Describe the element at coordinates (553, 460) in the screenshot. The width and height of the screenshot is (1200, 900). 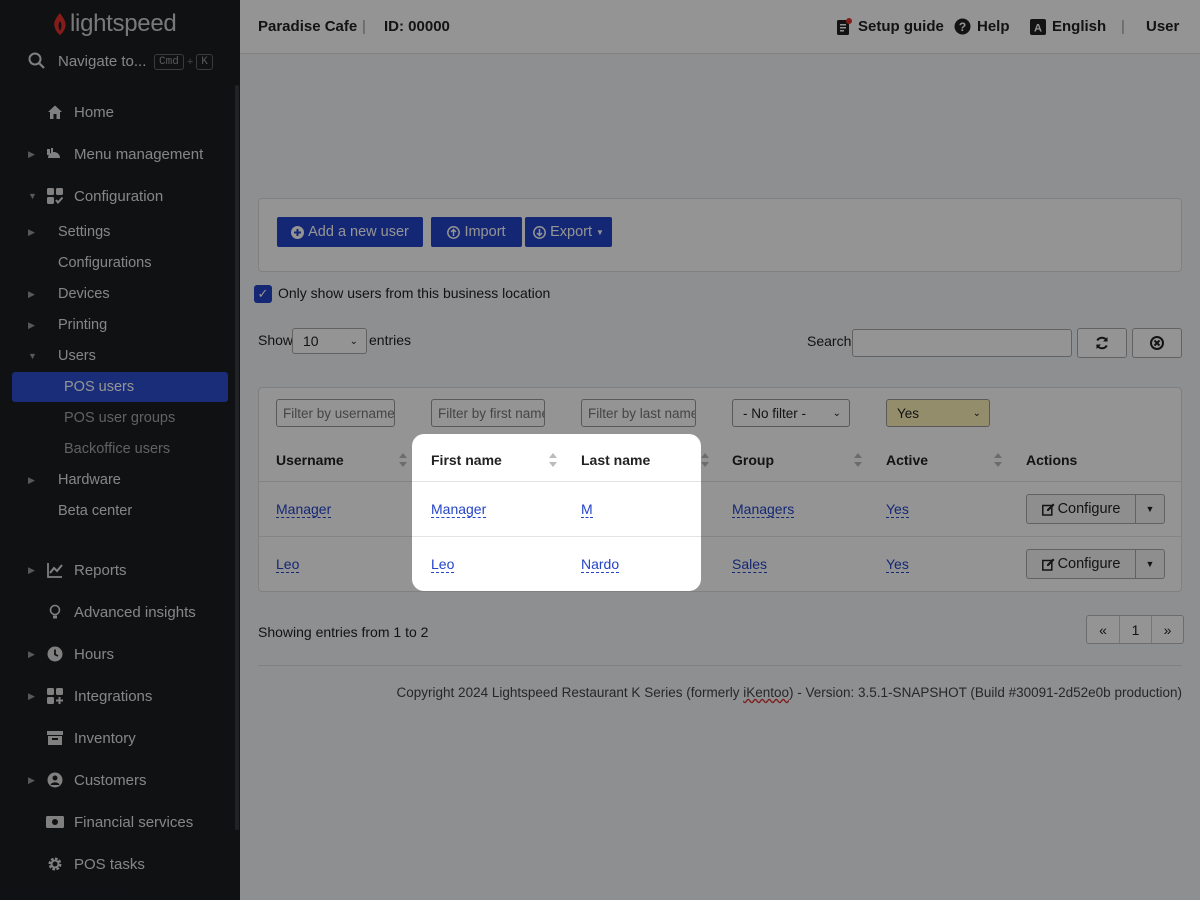
I see `sort-icon` at that location.